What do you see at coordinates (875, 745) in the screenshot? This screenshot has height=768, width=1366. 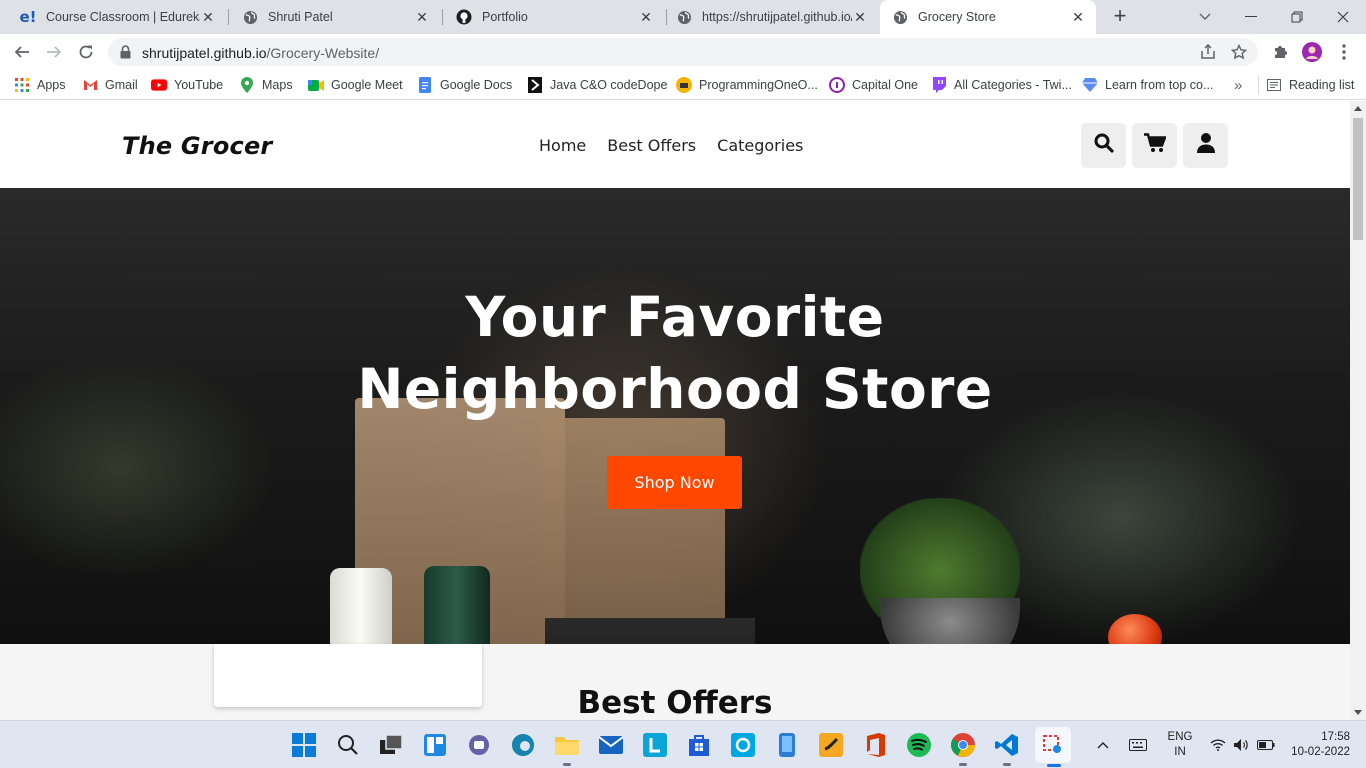 I see `office-icon` at bounding box center [875, 745].